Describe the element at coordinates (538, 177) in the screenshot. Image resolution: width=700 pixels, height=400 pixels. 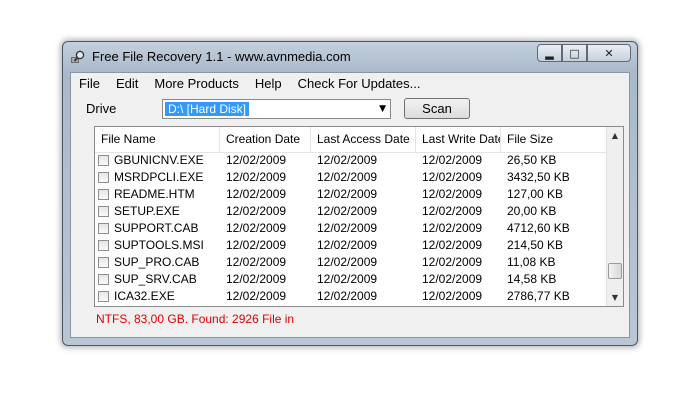
I see `file-size: 3432,50 KB` at that location.